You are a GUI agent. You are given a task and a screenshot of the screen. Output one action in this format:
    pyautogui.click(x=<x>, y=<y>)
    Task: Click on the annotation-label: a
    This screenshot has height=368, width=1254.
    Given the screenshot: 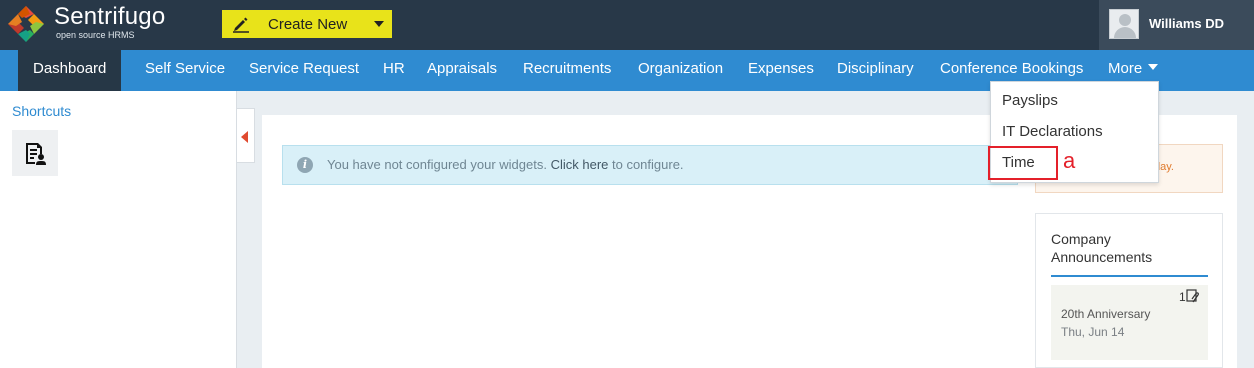 What is the action you would take?
    pyautogui.click(x=1069, y=160)
    